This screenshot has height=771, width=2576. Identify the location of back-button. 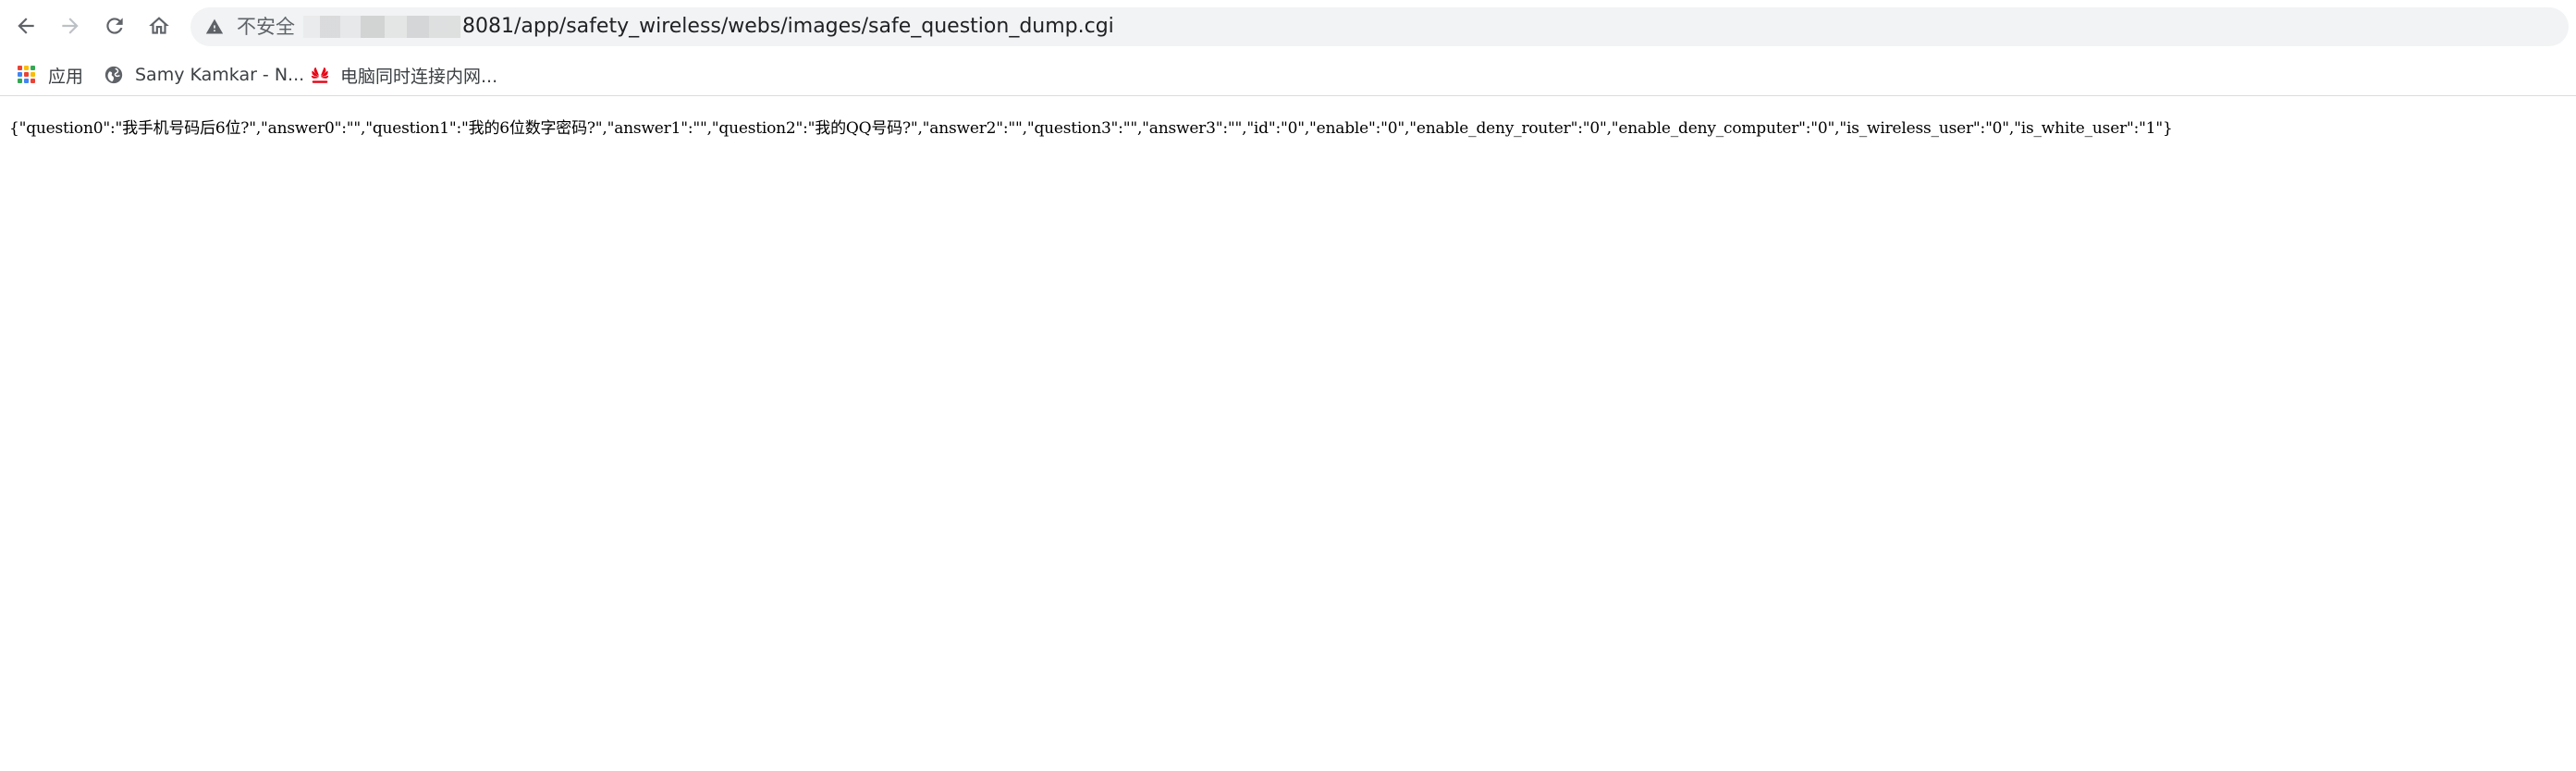
(25, 25).